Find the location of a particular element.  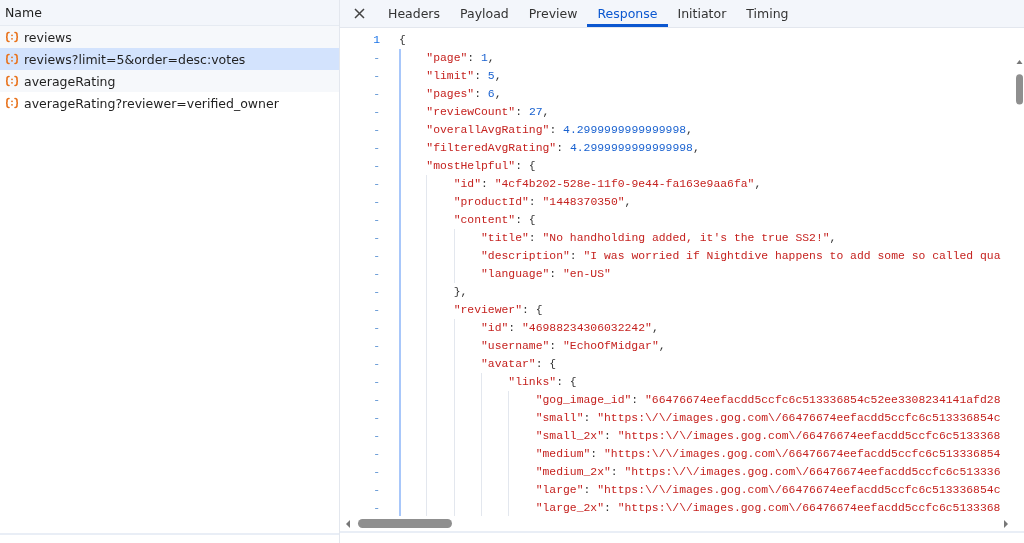

code-line: "reviewCount": 27, is located at coordinates (488, 112).